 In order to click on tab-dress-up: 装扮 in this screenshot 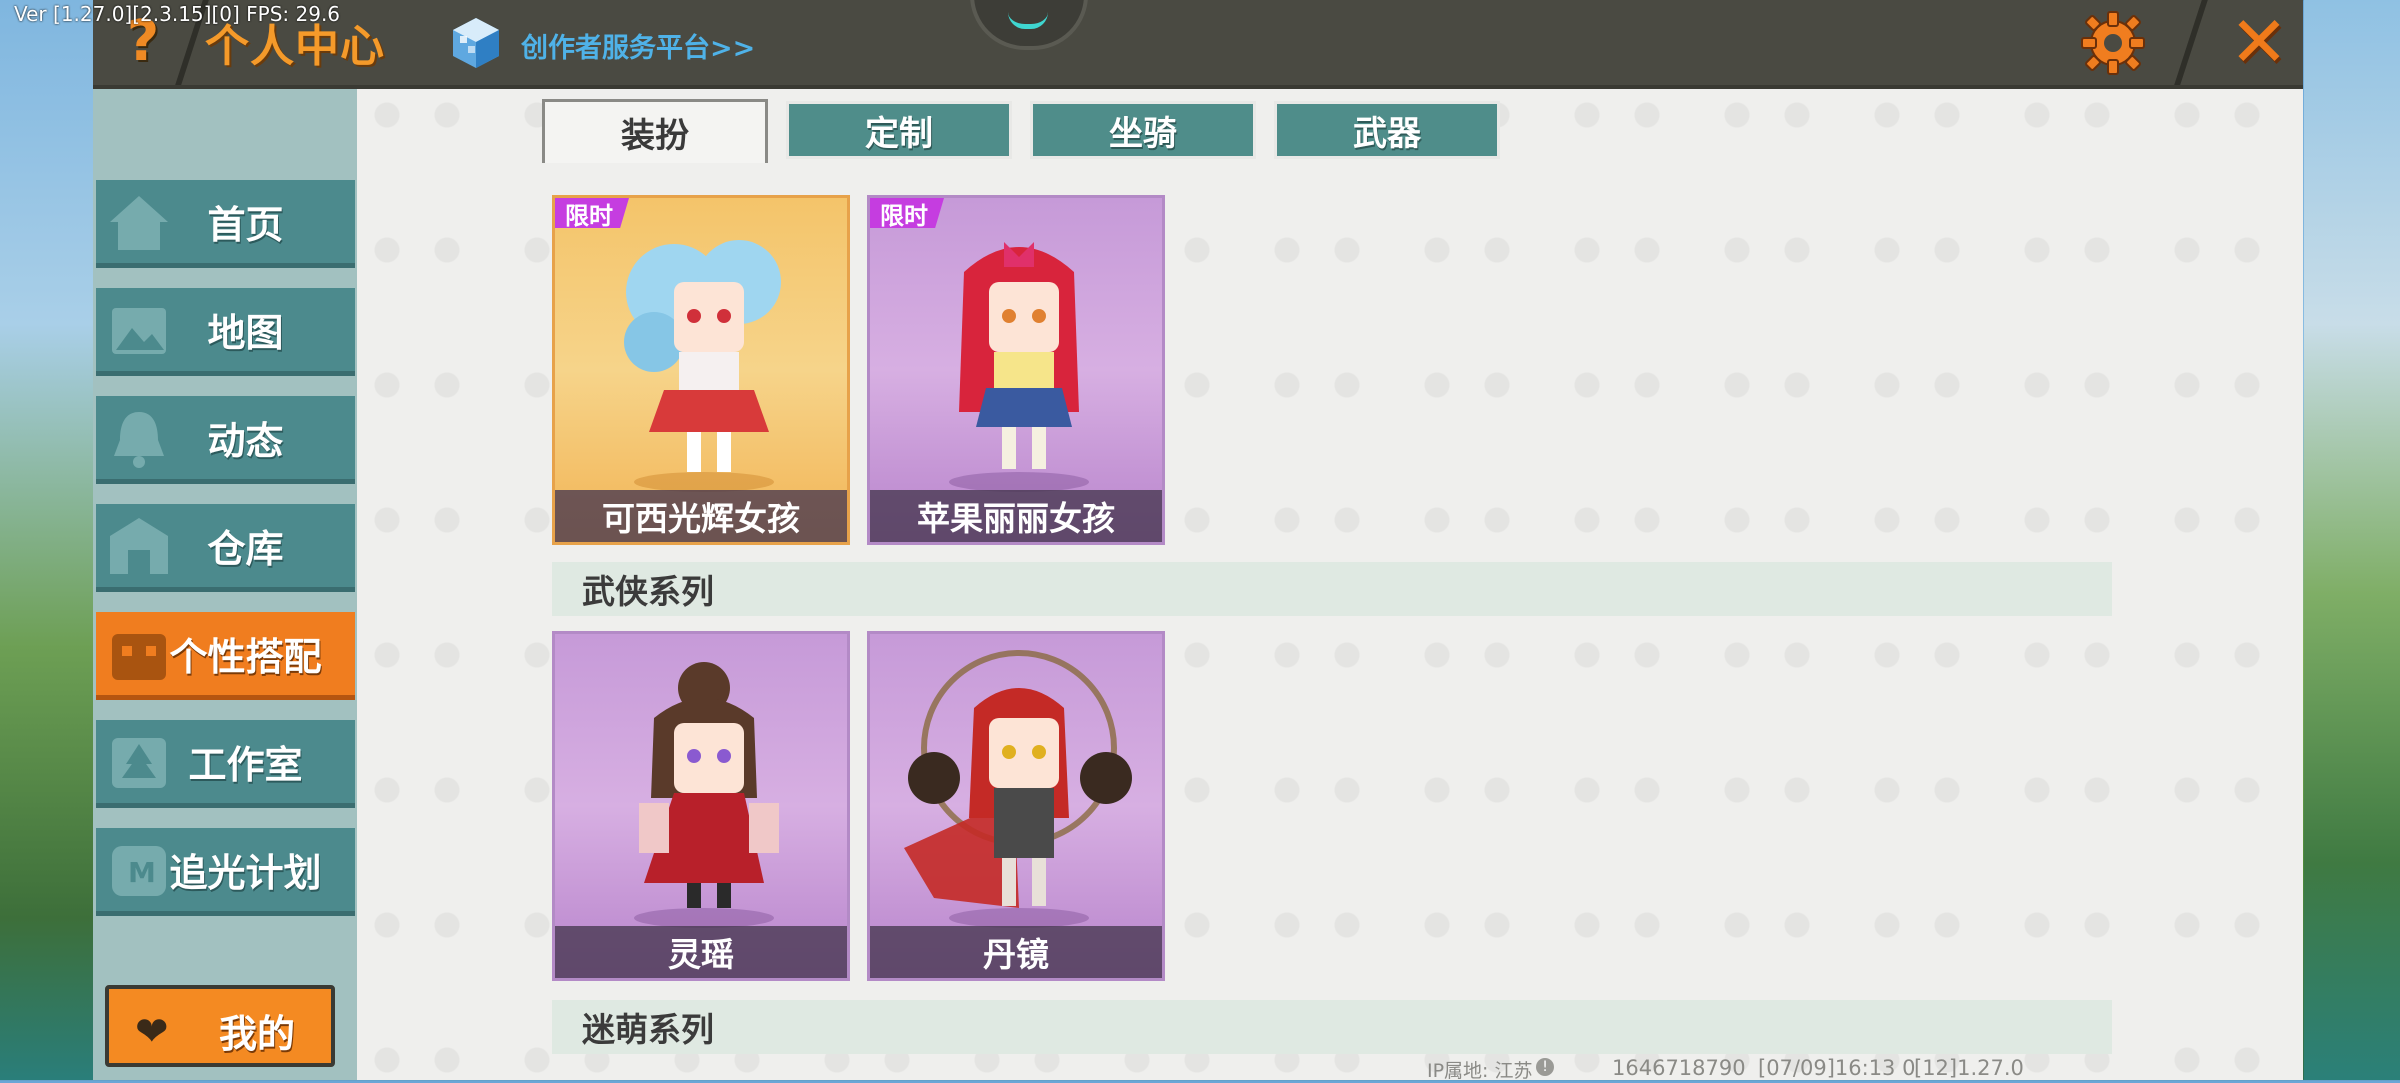, I will do `click(655, 131)`.